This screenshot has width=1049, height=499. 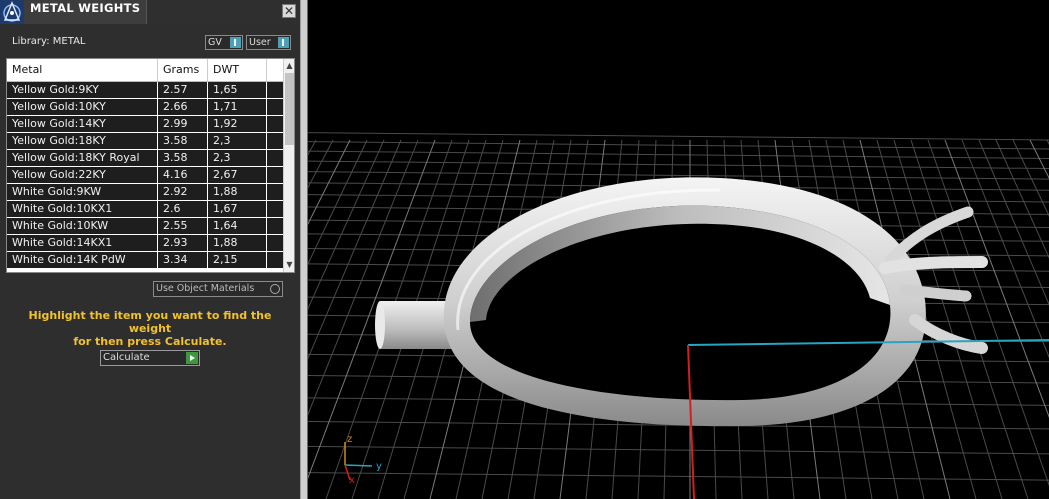 I want to click on metal-cell: Yellow Gold:10KY, so click(x=82, y=107).